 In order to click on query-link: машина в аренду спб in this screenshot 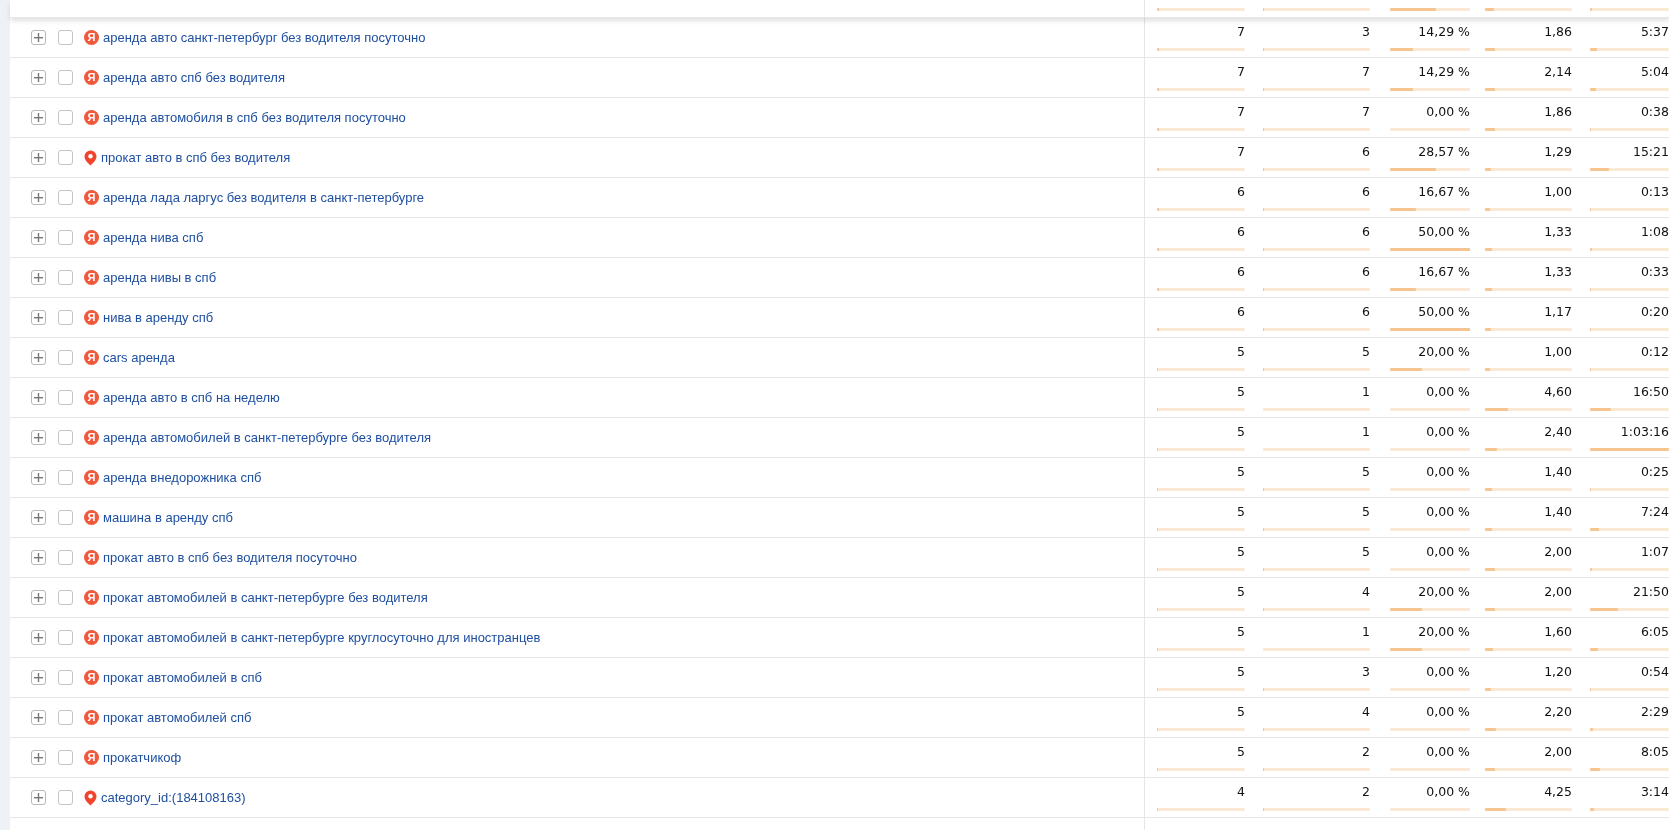, I will do `click(168, 517)`.